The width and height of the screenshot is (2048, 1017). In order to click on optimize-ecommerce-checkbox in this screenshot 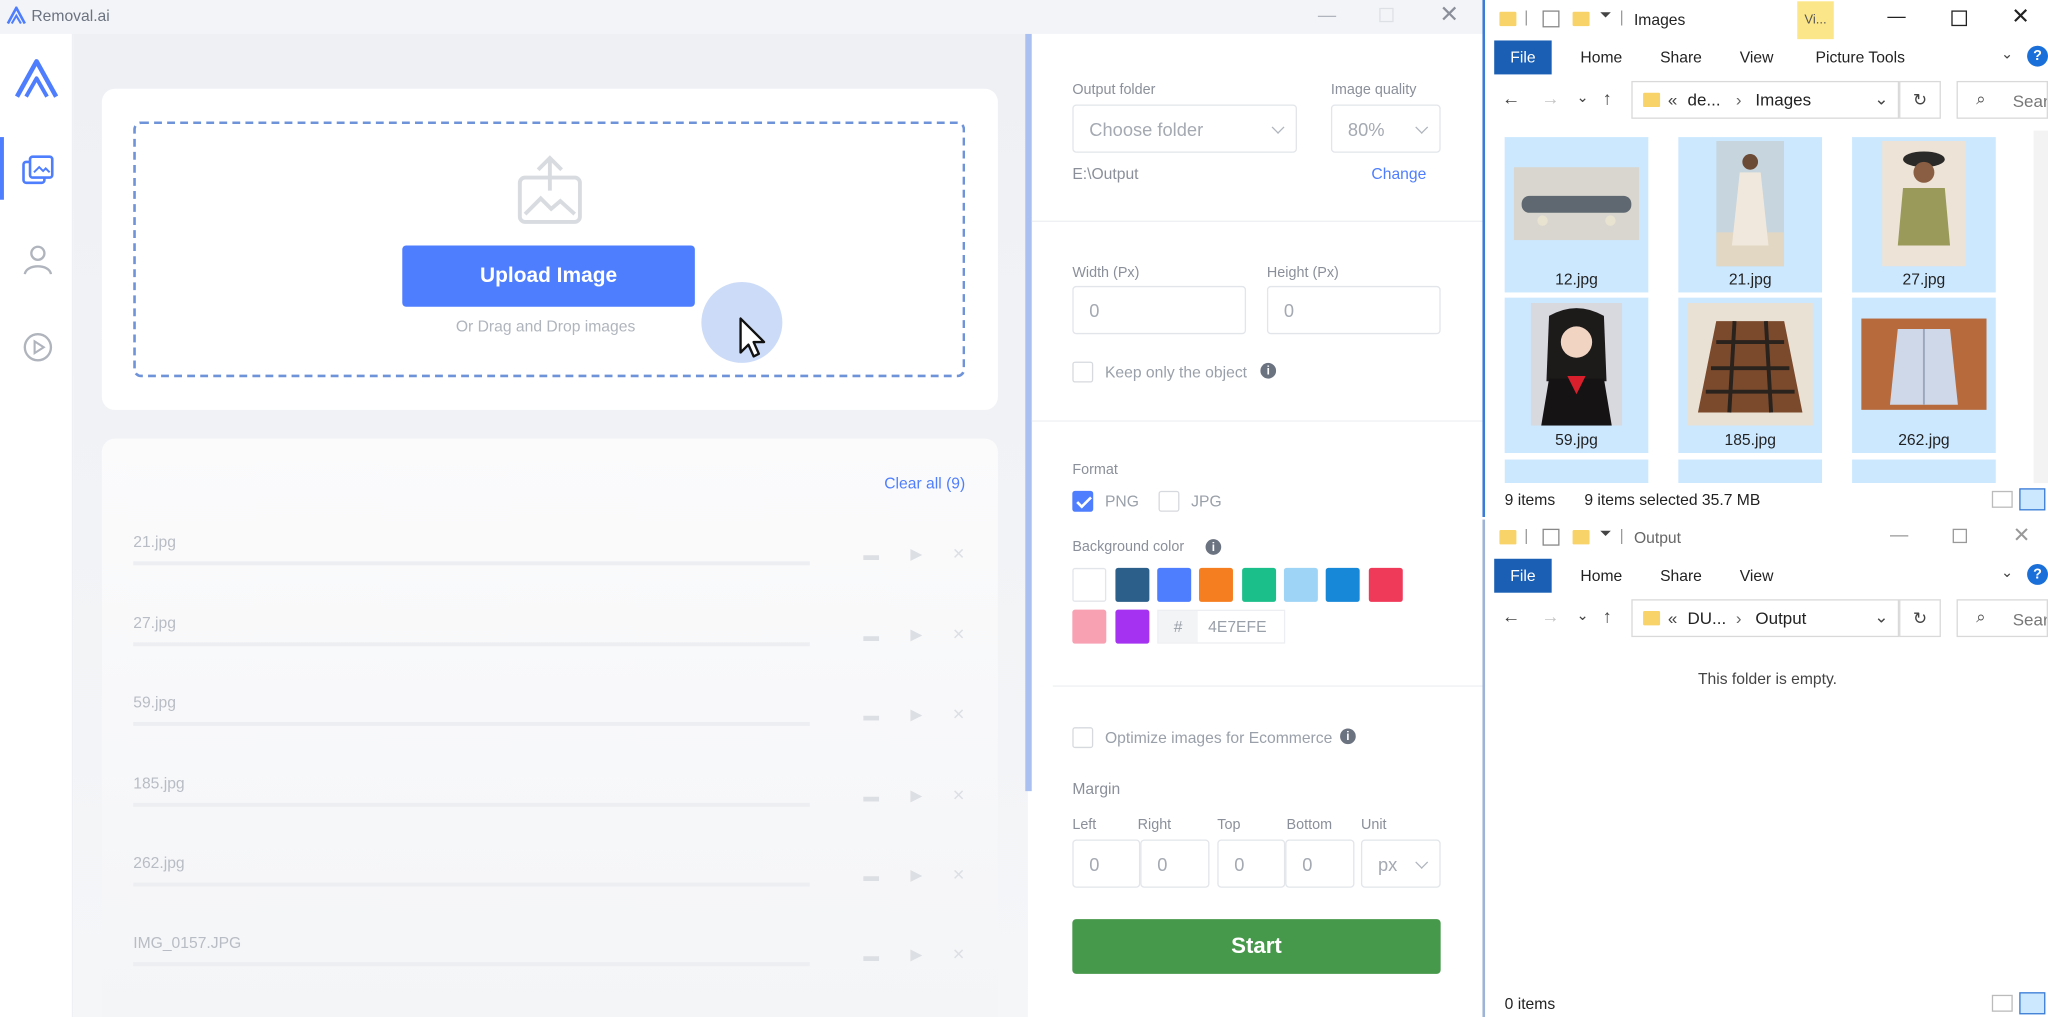, I will do `click(1083, 738)`.